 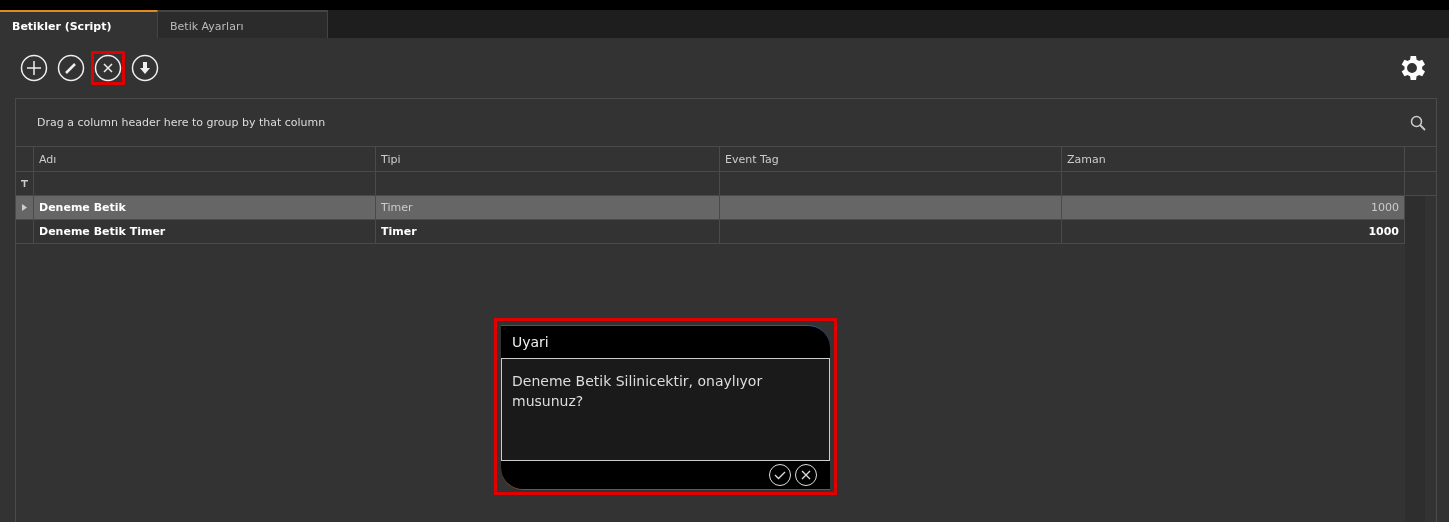 What do you see at coordinates (637, 391) in the screenshot?
I see `dialog-message: Deneme Betik Silinicektir, onaylıyor musunuz?` at bounding box center [637, 391].